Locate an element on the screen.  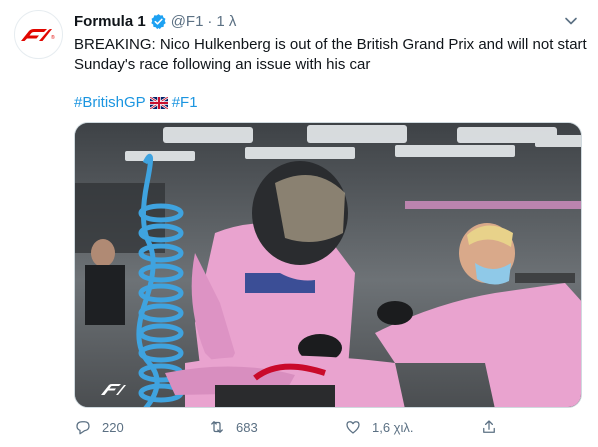
verified-badge-icon is located at coordinates (158, 21).